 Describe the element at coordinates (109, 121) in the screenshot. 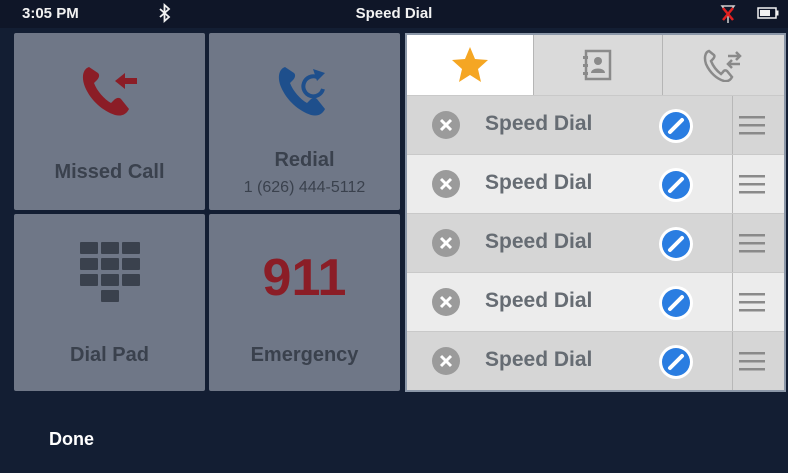

I see `missed-call-tile: Missed Call` at that location.